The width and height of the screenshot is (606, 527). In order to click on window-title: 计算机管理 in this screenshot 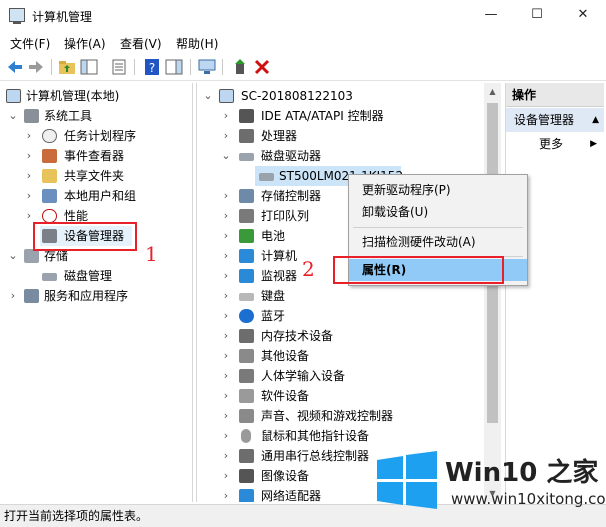, I will do `click(62, 17)`.